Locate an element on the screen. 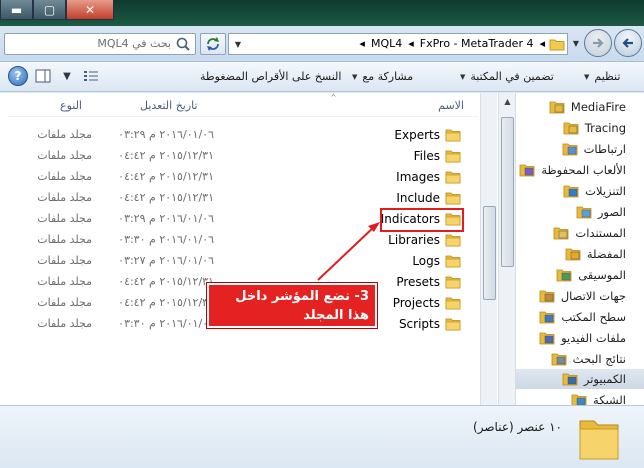 The width and height of the screenshot is (644, 468). nav-item-0: MediaFire is located at coordinates (580, 107).